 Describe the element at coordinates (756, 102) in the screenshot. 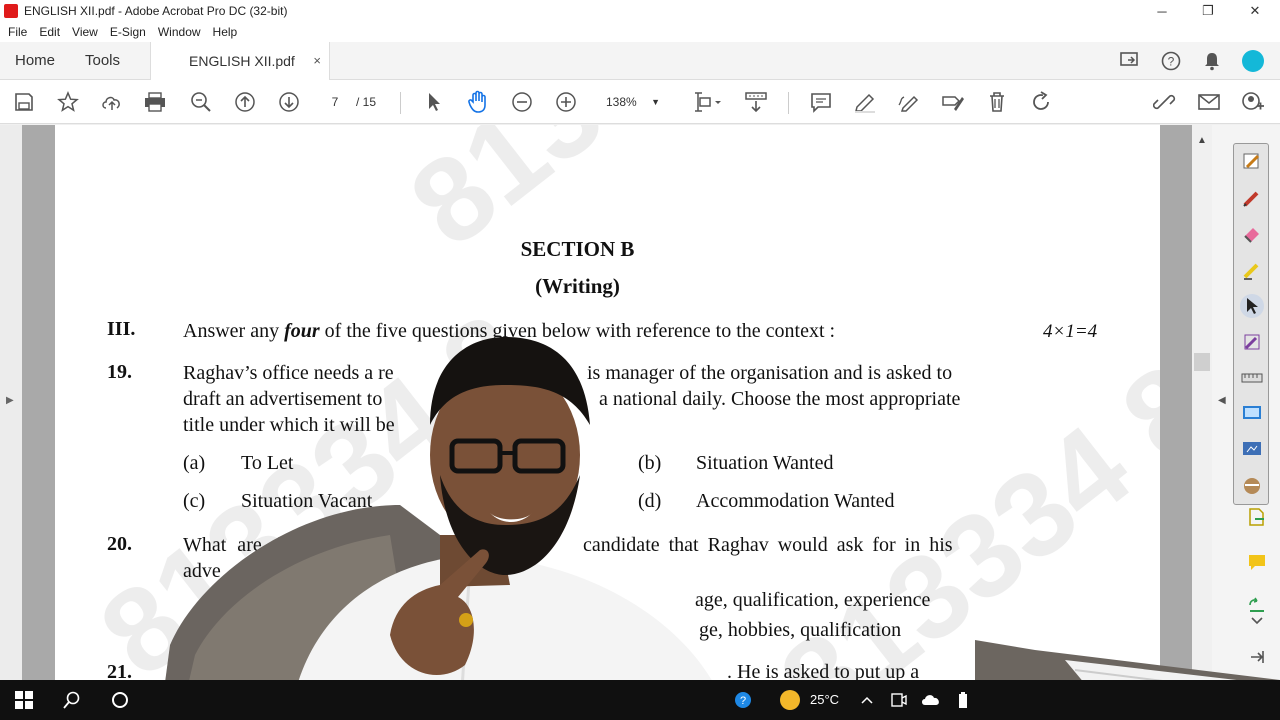

I see `scroll-mode-icon` at that location.